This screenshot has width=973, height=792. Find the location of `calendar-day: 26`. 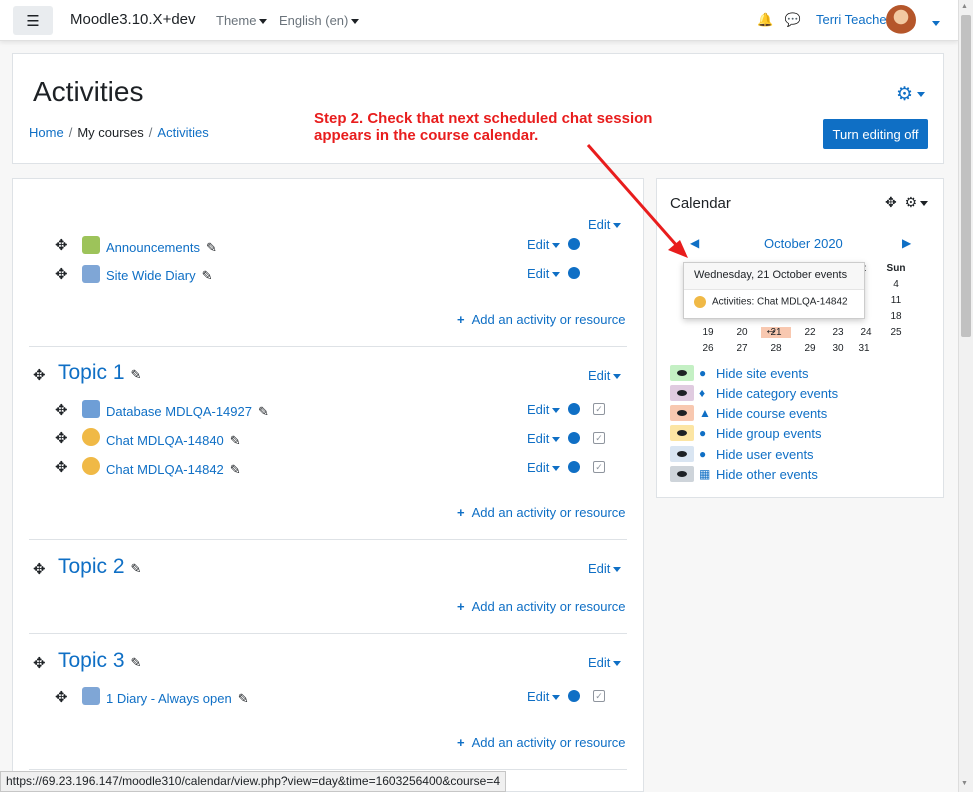

calendar-day: 26 is located at coordinates (708, 348).